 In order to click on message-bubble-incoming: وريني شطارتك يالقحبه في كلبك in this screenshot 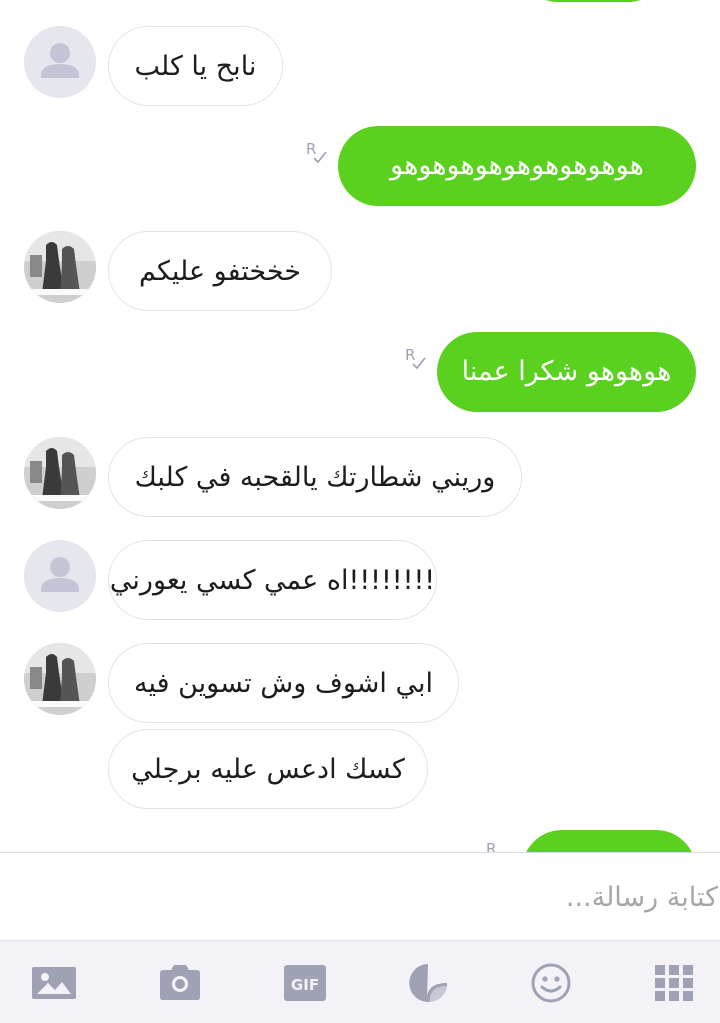, I will do `click(315, 477)`.